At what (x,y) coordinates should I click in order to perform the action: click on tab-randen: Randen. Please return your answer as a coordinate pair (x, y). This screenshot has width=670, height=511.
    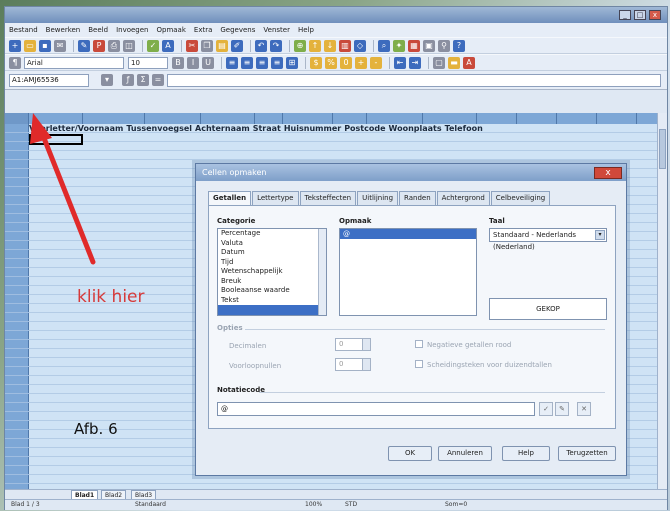
    Looking at the image, I should click on (417, 198).